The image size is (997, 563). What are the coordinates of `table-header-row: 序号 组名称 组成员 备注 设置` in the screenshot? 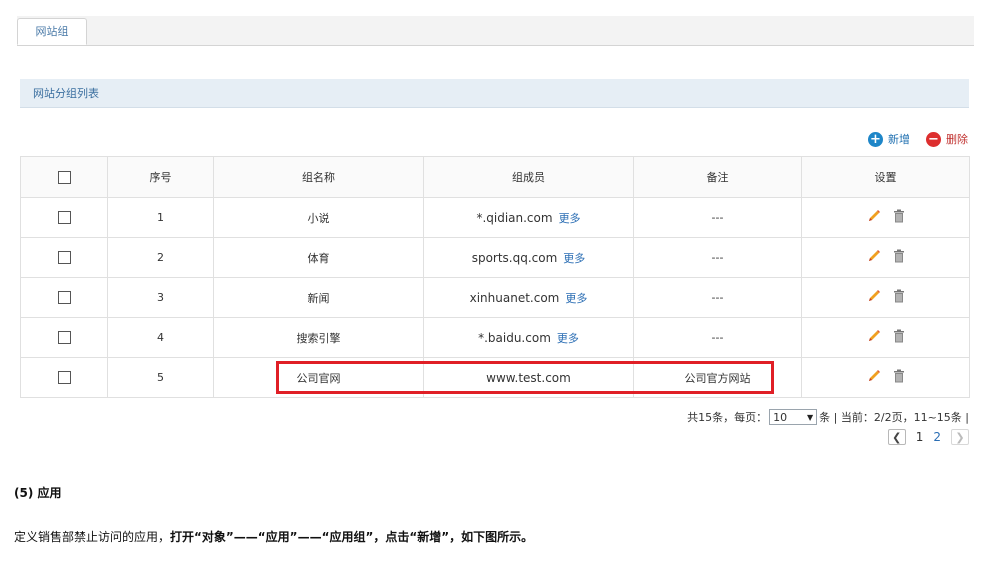 It's located at (495, 177).